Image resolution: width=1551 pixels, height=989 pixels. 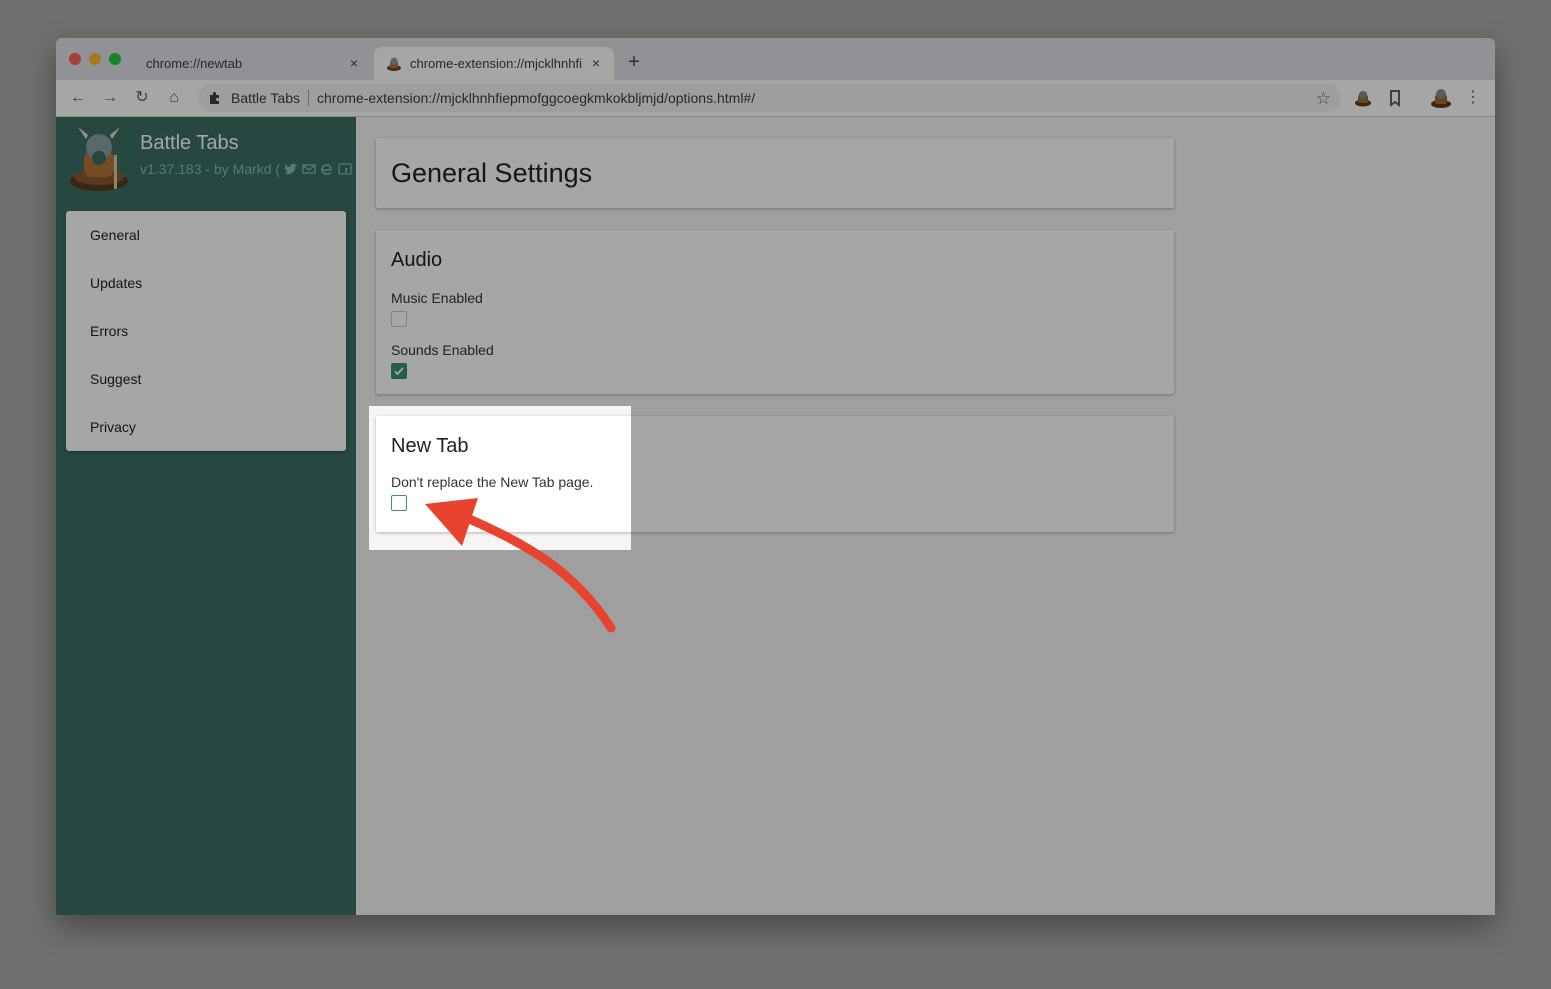 What do you see at coordinates (266, 98) in the screenshot?
I see `omnibox-extension-name: Battle Tabs` at bounding box center [266, 98].